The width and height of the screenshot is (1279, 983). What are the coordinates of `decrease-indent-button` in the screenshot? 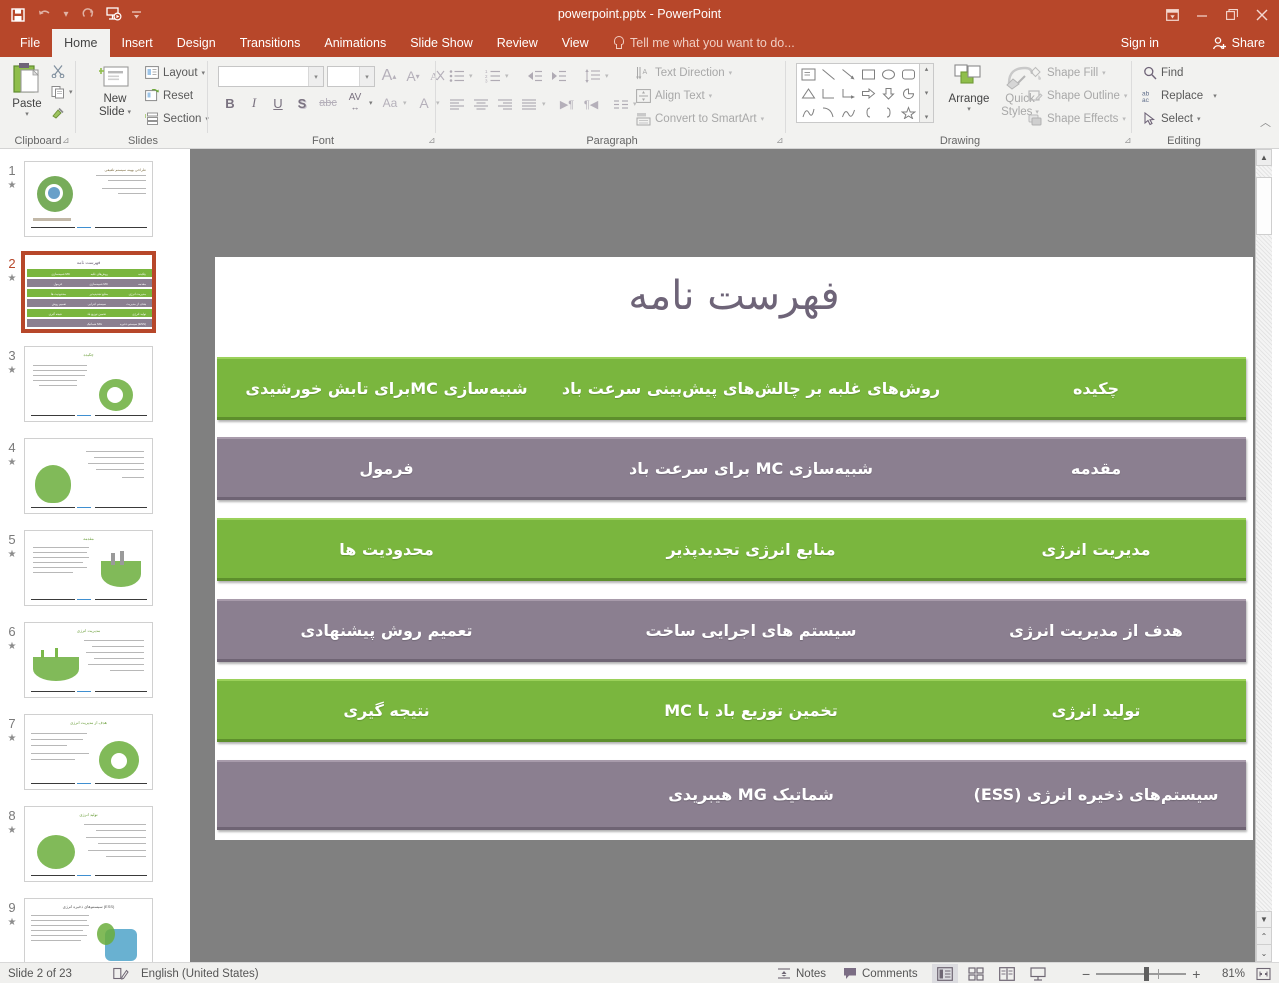 It's located at (535, 76).